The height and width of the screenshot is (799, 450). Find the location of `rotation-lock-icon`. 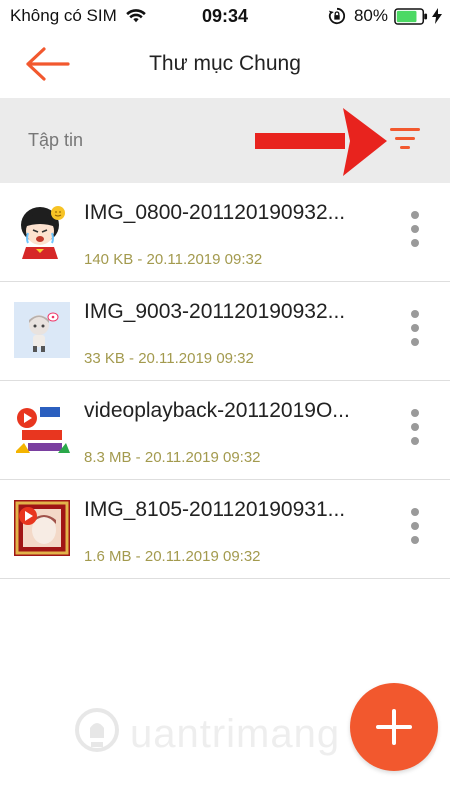

rotation-lock-icon is located at coordinates (337, 16).